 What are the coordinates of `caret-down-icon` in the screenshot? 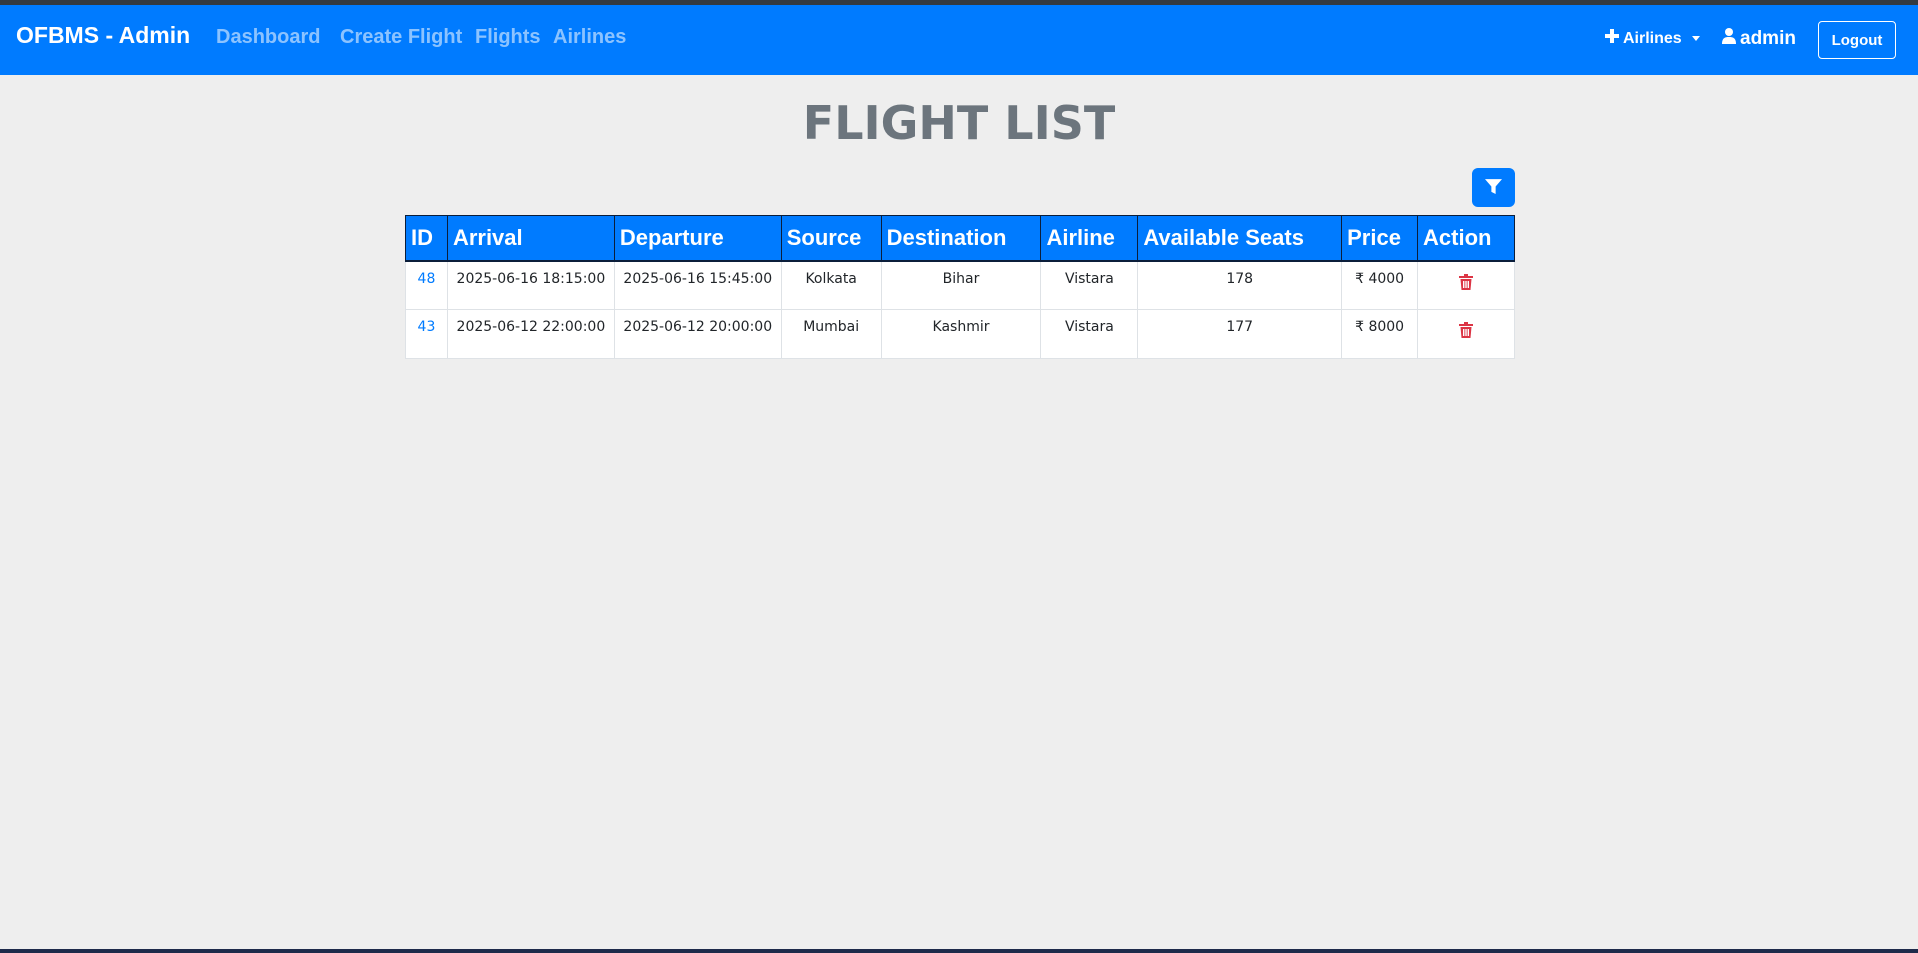 It's located at (1695, 38).